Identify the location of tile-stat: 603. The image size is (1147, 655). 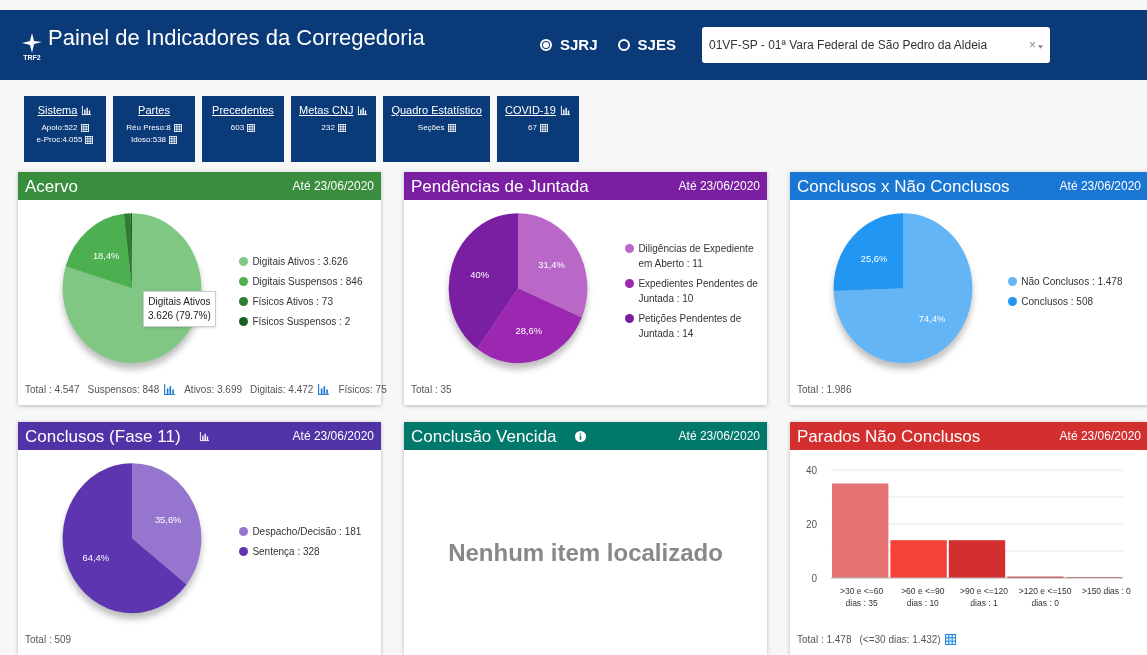
(237, 127).